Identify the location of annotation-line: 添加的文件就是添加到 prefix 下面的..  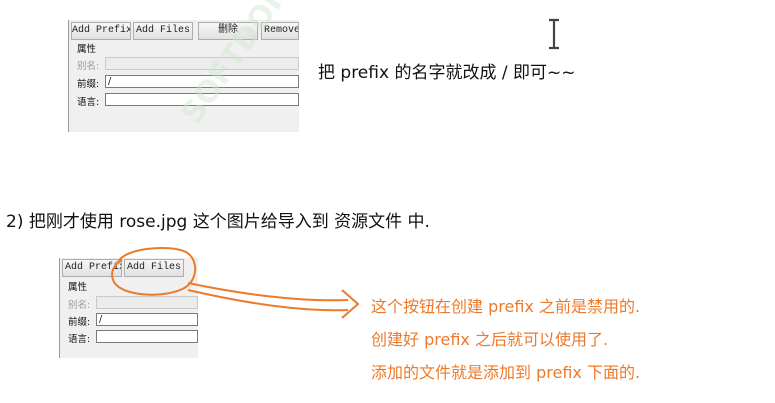
(506, 372).